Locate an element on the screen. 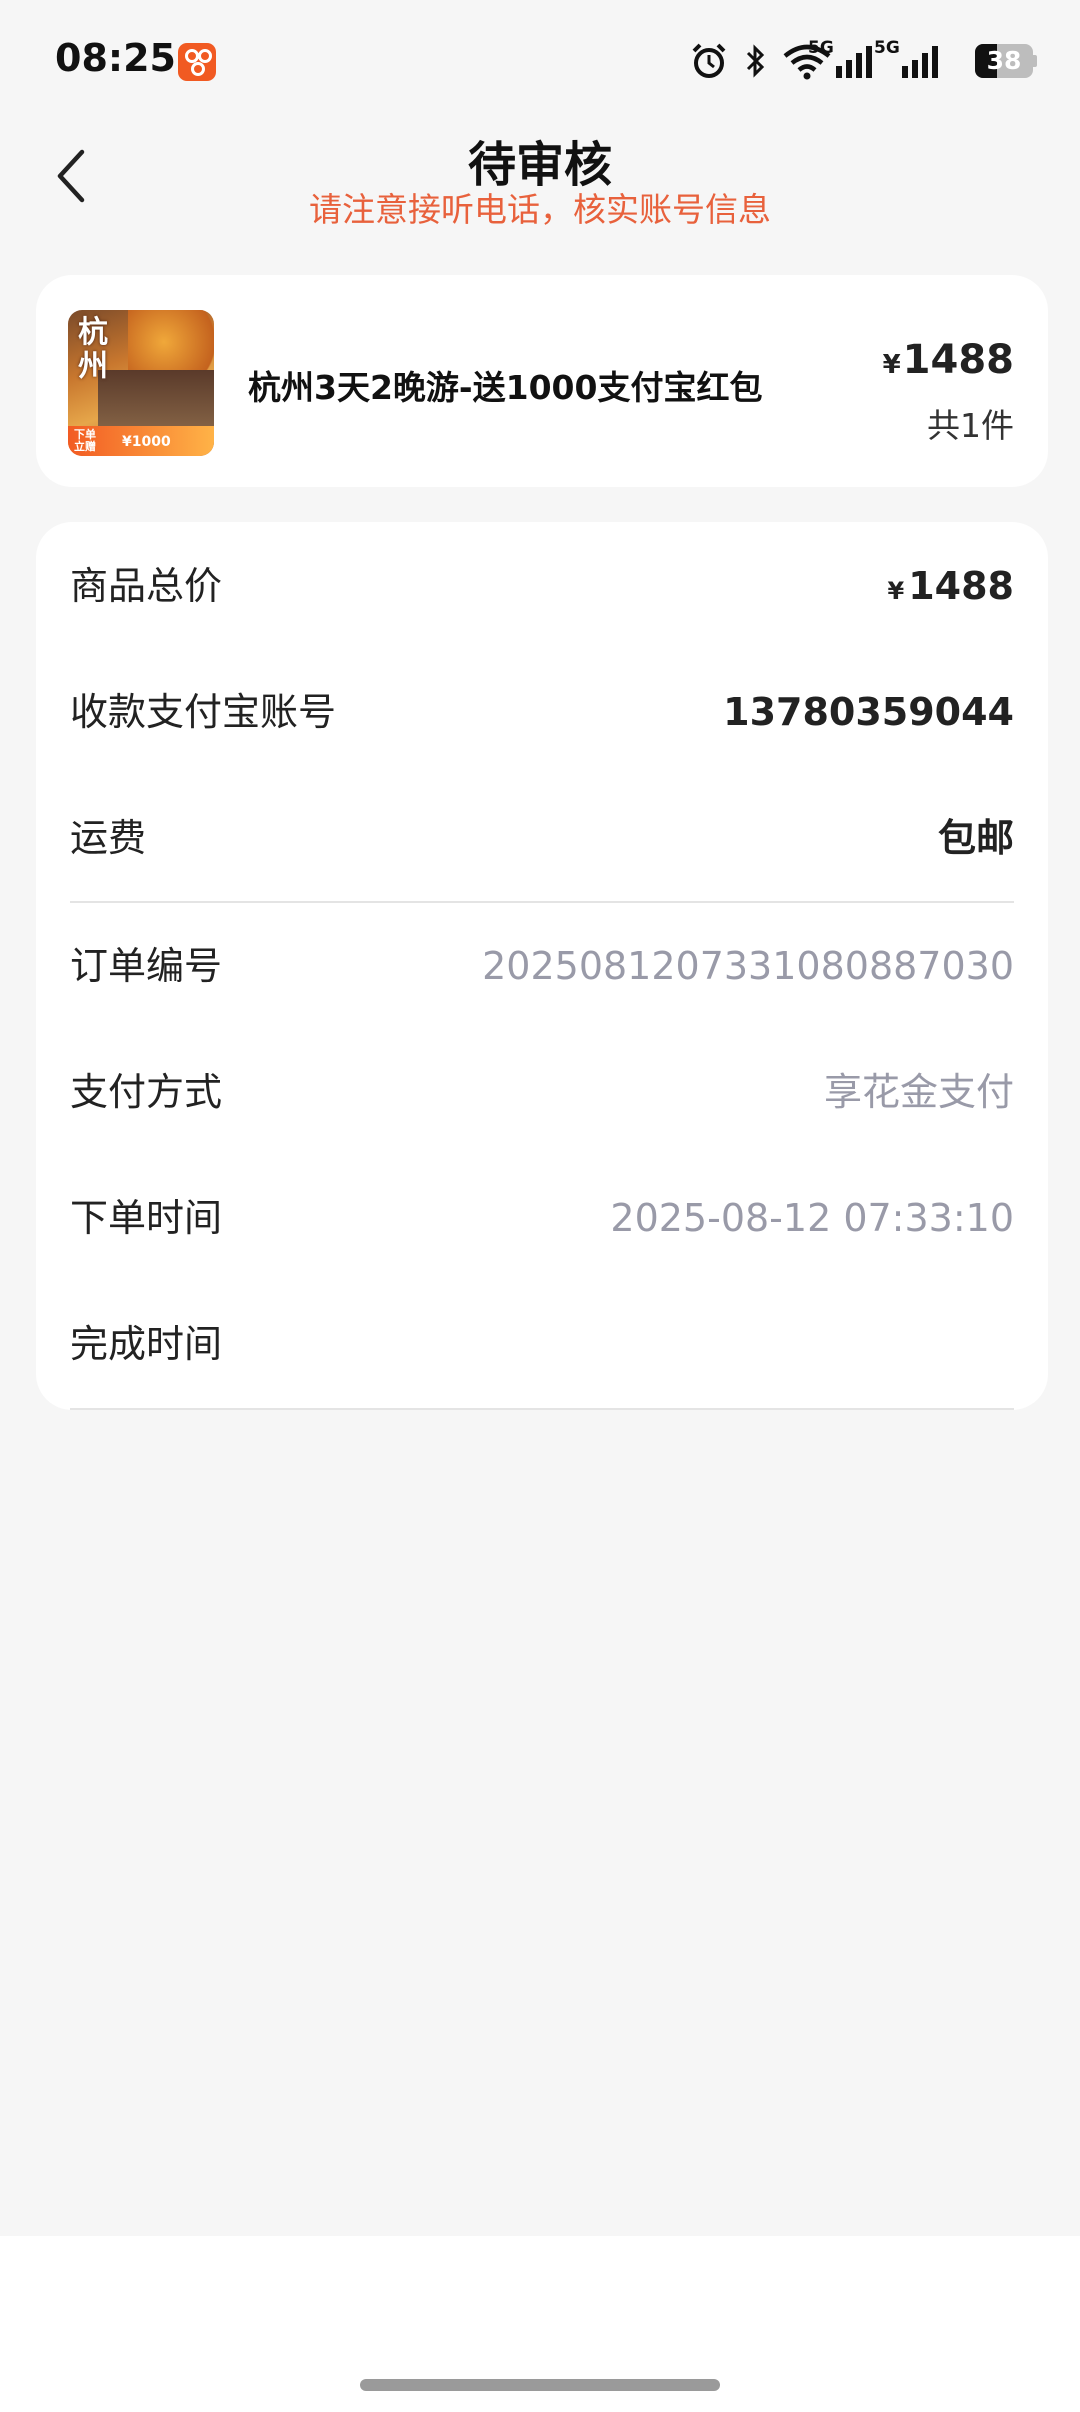 The height and width of the screenshot is (2412, 1080). battery-icon: 38 is located at coordinates (1006, 61).